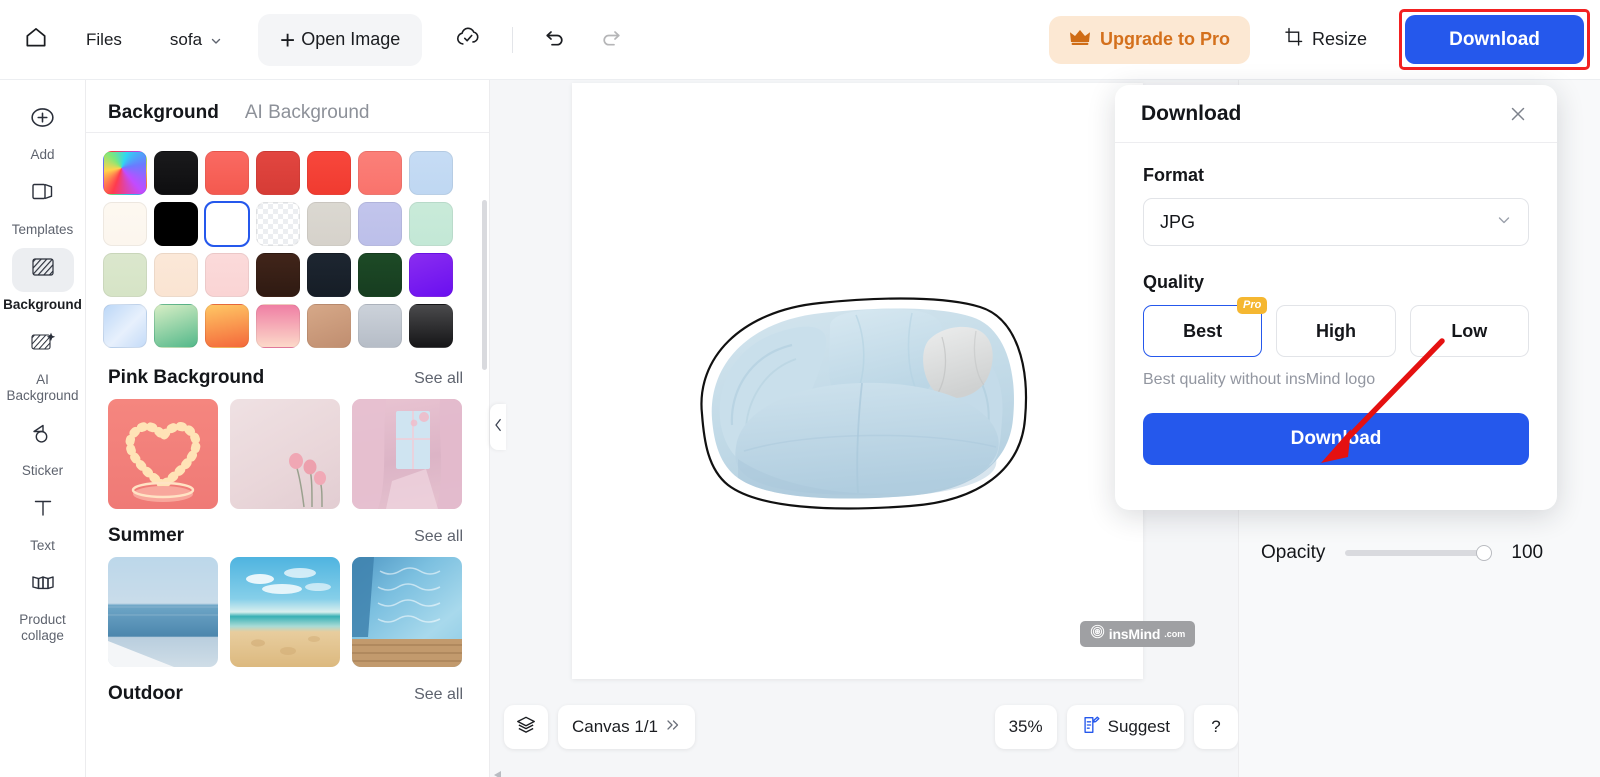 The image size is (1600, 777). I want to click on color-swatch-ivory, so click(124, 223).